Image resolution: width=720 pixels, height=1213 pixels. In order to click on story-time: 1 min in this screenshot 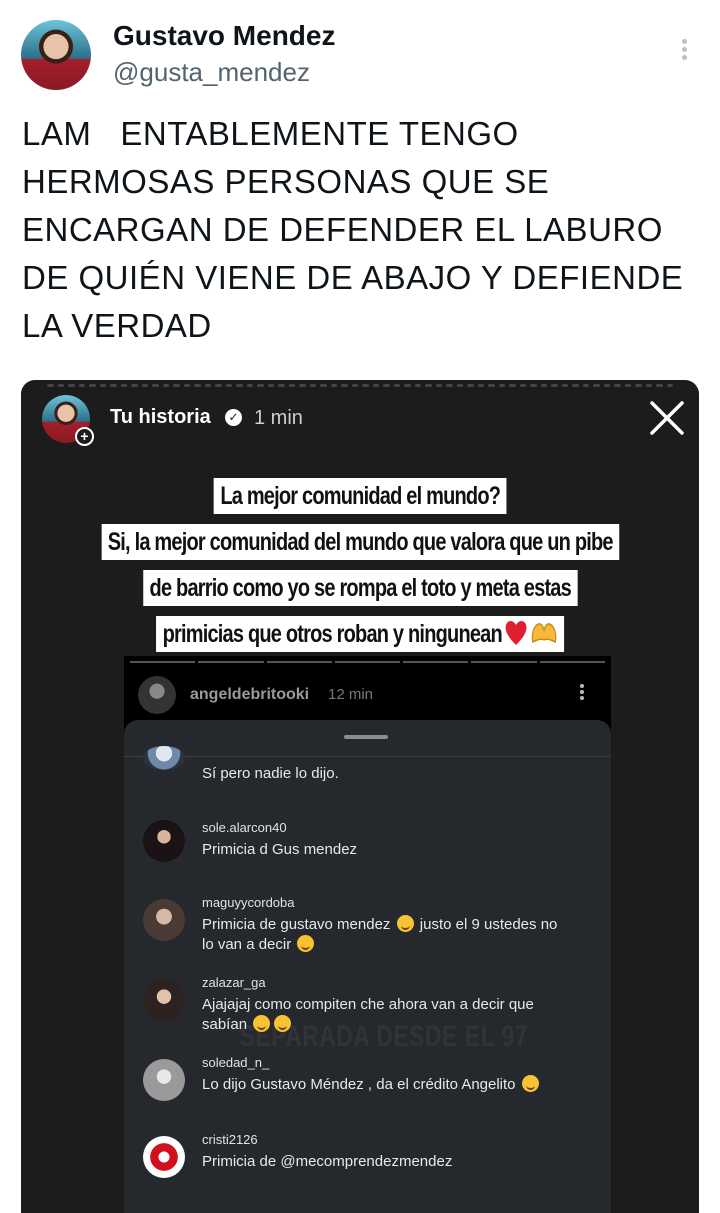, I will do `click(278, 418)`.